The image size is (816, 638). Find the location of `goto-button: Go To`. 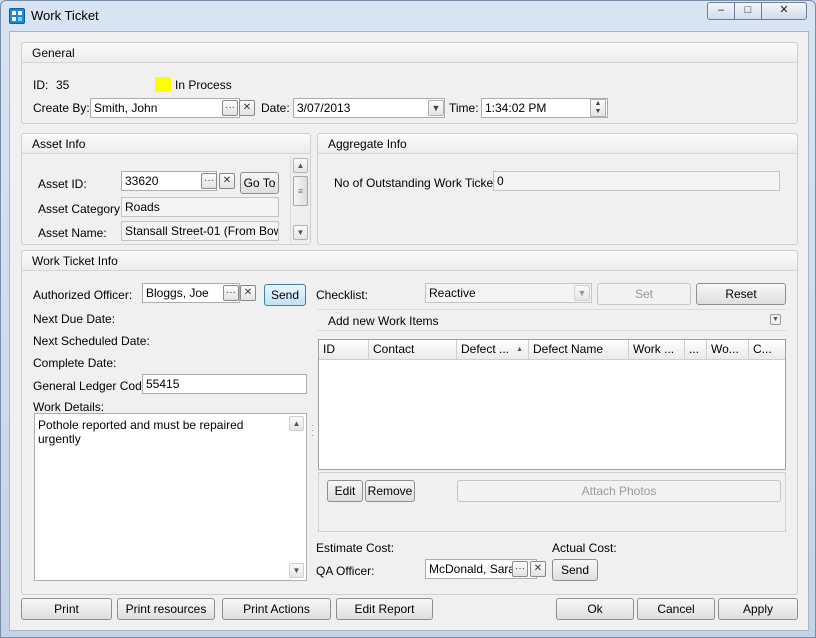

goto-button: Go To is located at coordinates (259, 183).